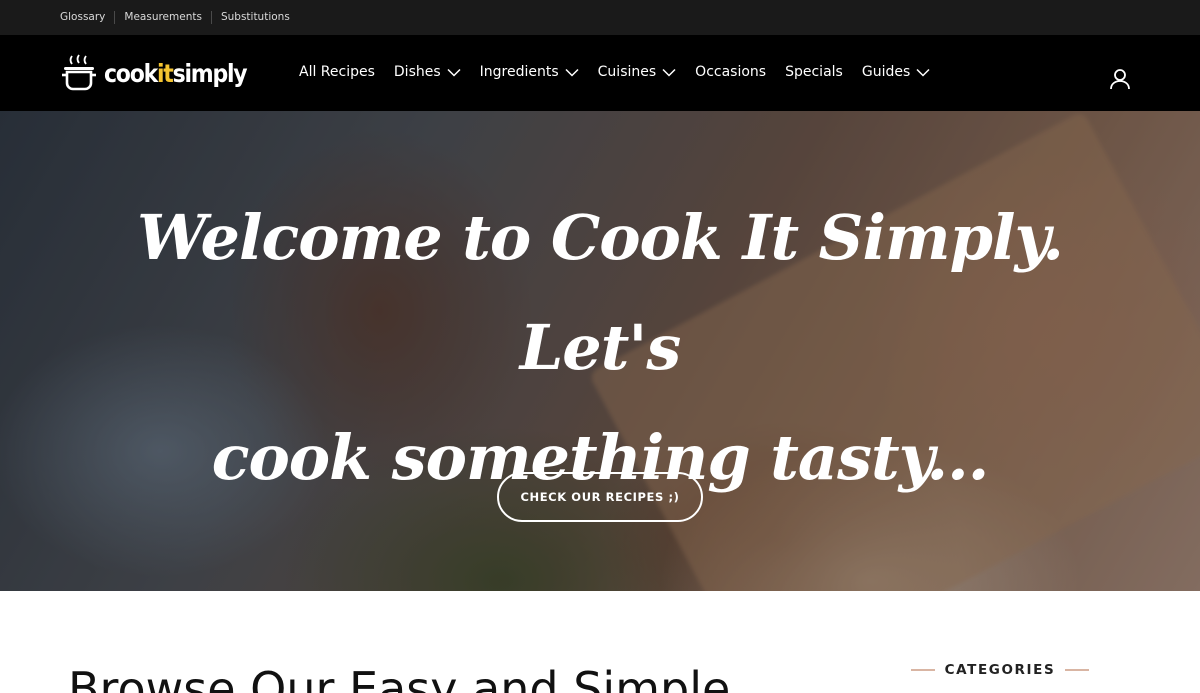  Describe the element at coordinates (131, 73) in the screenshot. I see `logo-text-cook: cook` at that location.